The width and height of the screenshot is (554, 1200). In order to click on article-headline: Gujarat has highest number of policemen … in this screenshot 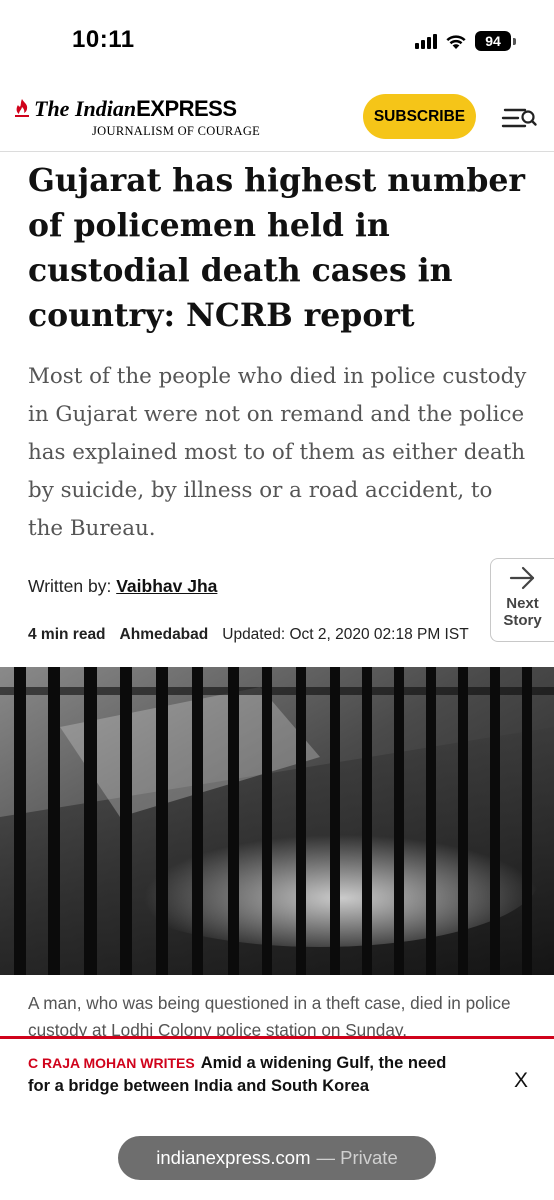, I will do `click(277, 248)`.